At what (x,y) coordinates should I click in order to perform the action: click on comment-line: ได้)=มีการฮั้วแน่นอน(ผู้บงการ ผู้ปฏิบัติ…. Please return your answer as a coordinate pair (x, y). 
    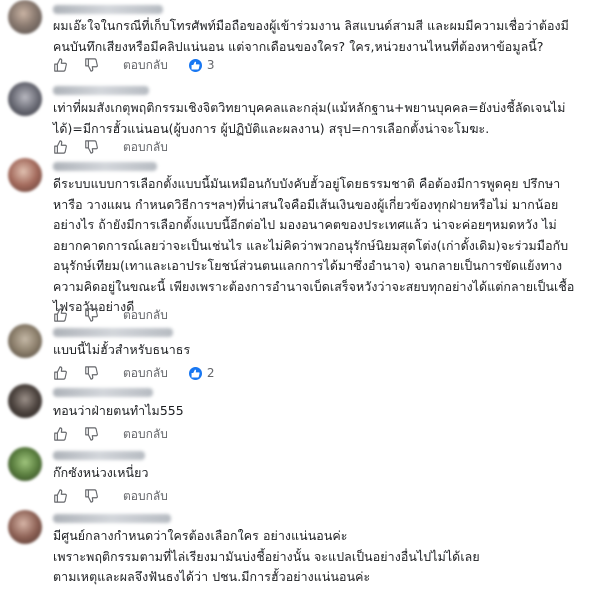
    Looking at the image, I should click on (271, 128).